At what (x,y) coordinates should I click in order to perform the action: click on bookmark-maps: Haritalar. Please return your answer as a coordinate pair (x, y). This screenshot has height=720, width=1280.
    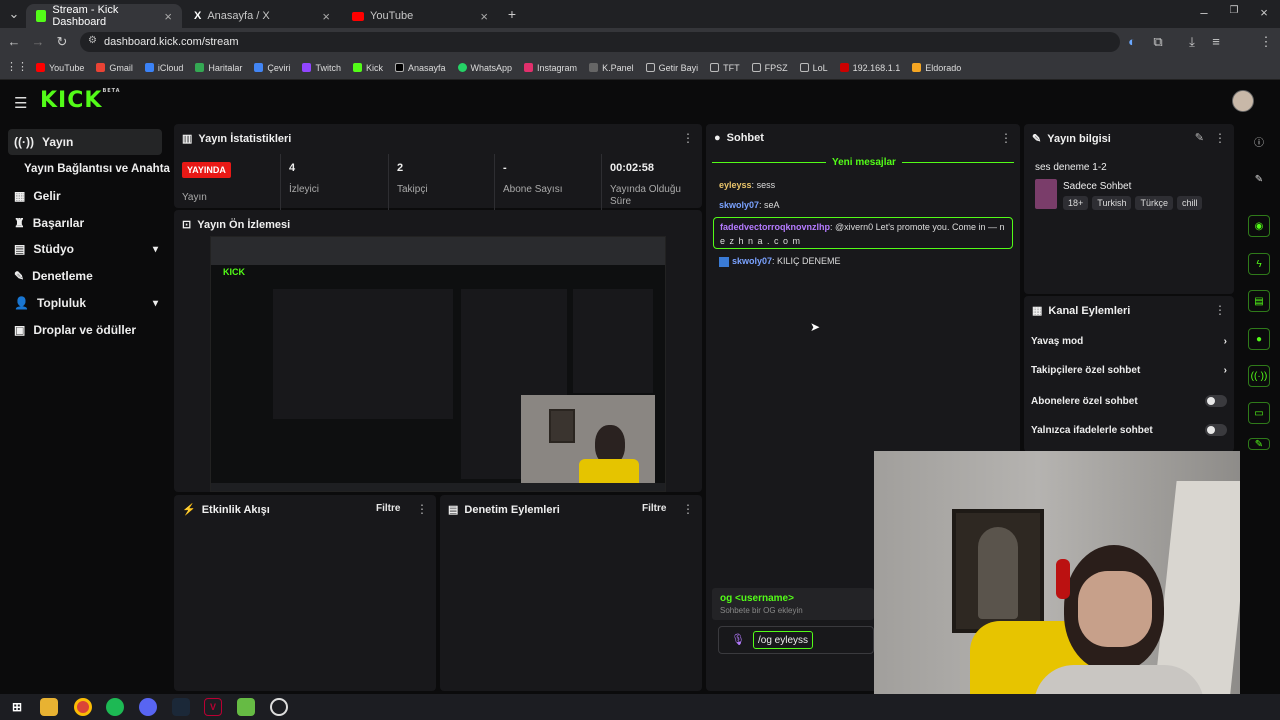
    Looking at the image, I should click on (218, 68).